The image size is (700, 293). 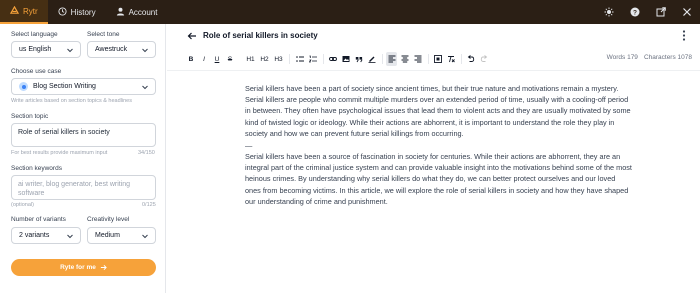 What do you see at coordinates (661, 12) in the screenshot?
I see `external-link-icon` at bounding box center [661, 12].